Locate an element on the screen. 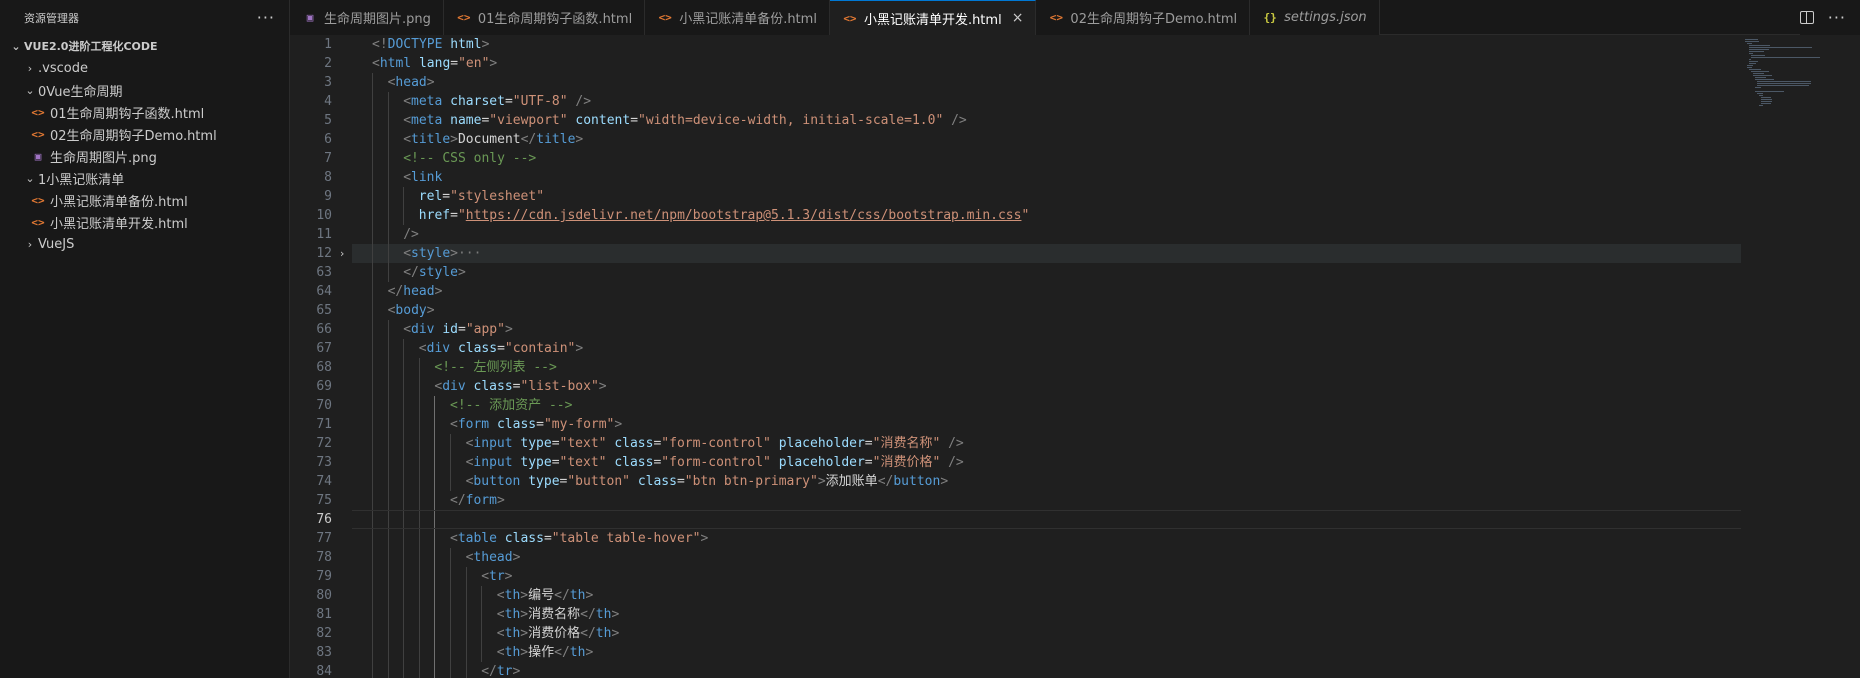 This screenshot has width=1860, height=678. tree-file: <> 01生命周期钩子函数.html is located at coordinates (144, 112).